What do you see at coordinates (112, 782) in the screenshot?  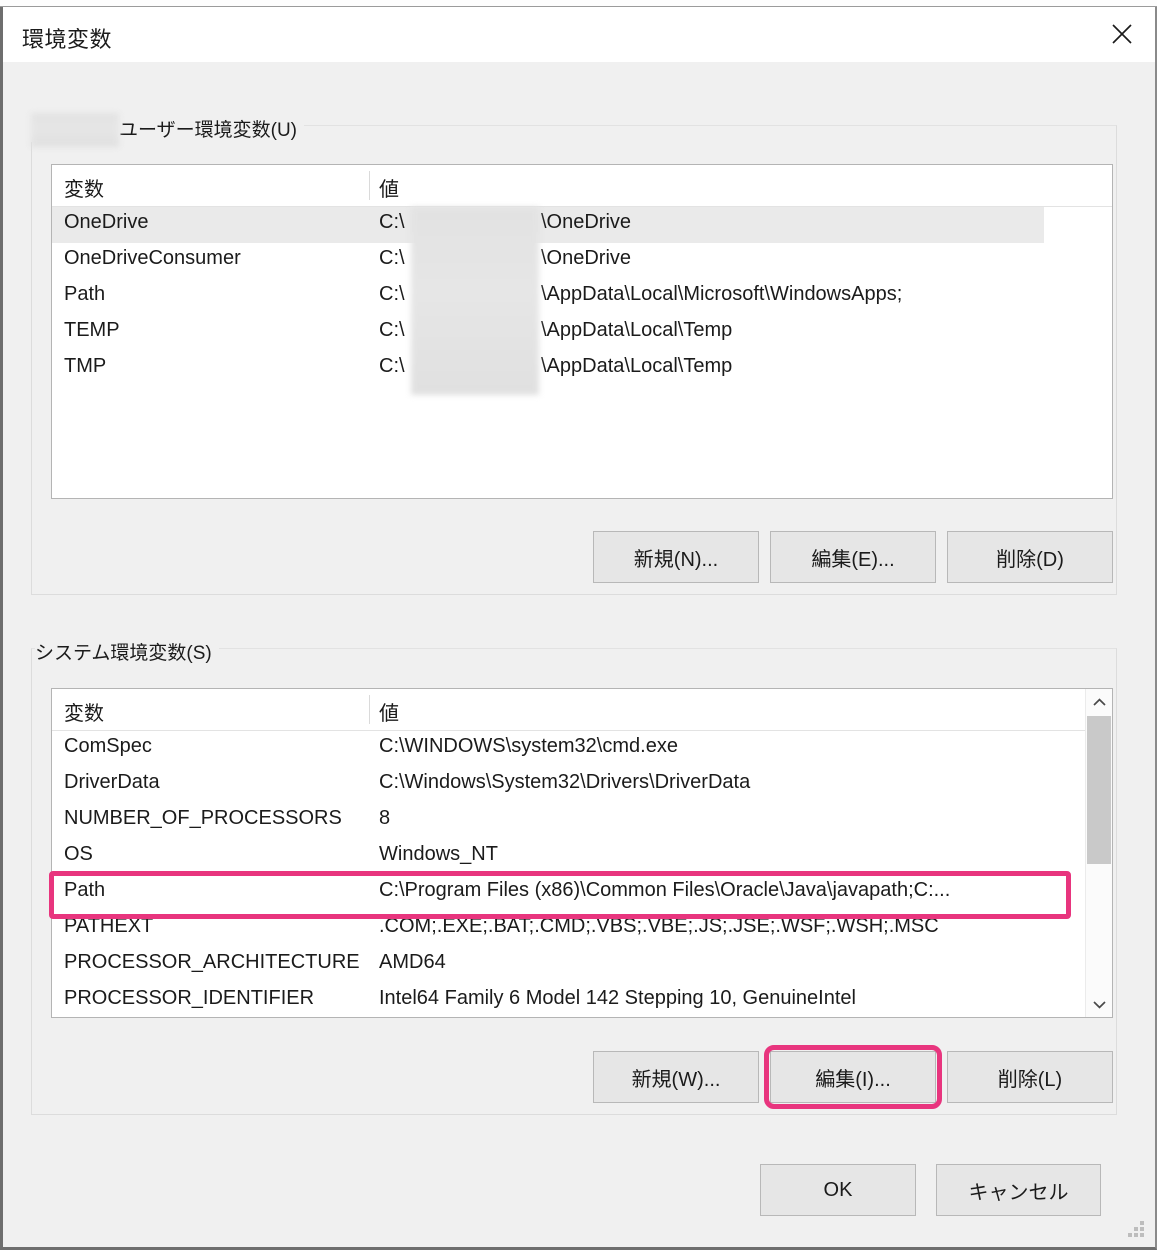 I see `system-variable-name: DriverData` at bounding box center [112, 782].